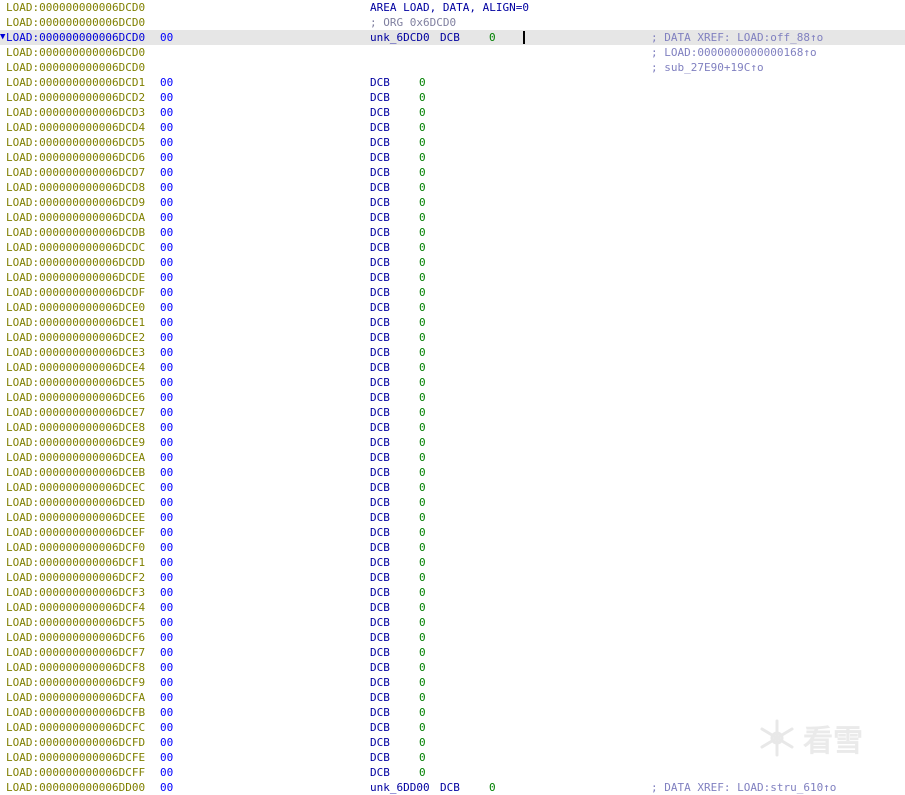 The height and width of the screenshot is (795, 905). I want to click on address: LOAD:000000000006DCF5, so click(75, 622).